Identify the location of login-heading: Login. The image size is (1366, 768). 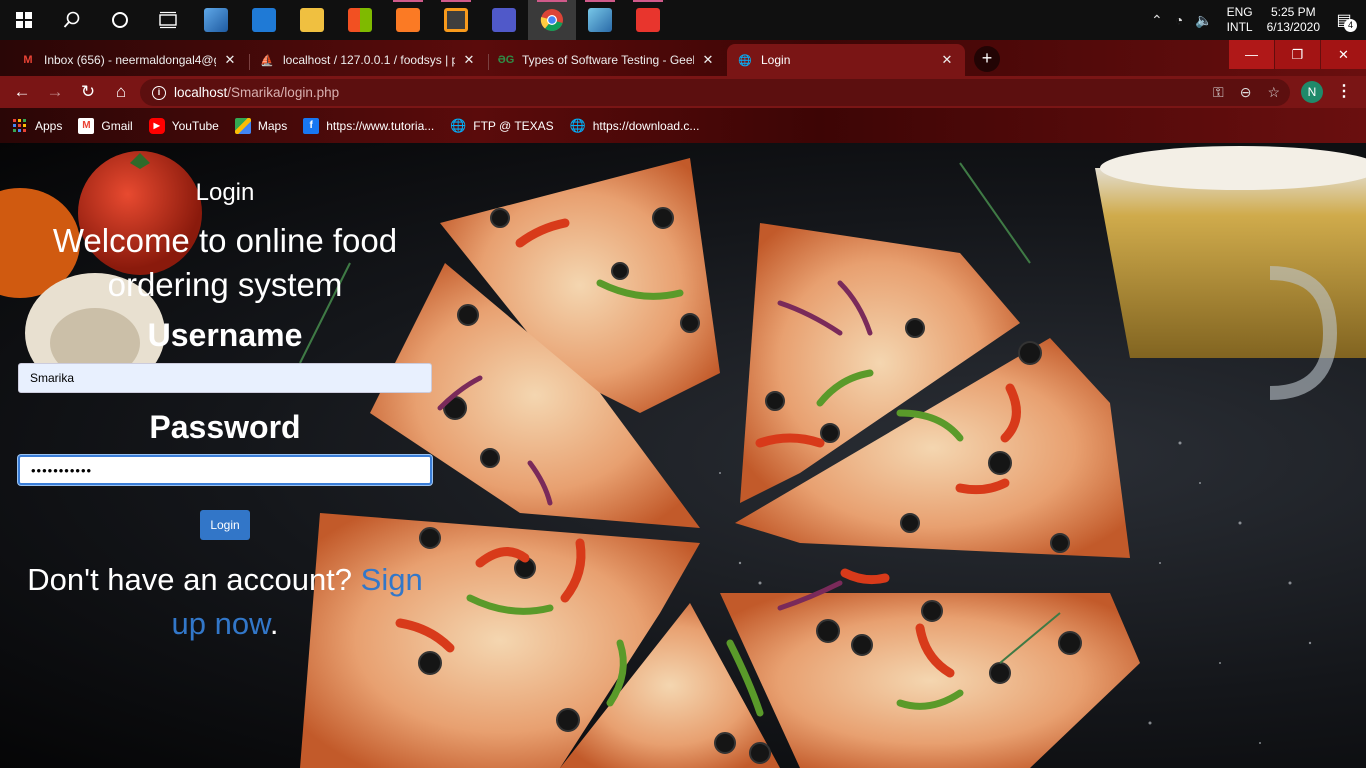
(225, 192).